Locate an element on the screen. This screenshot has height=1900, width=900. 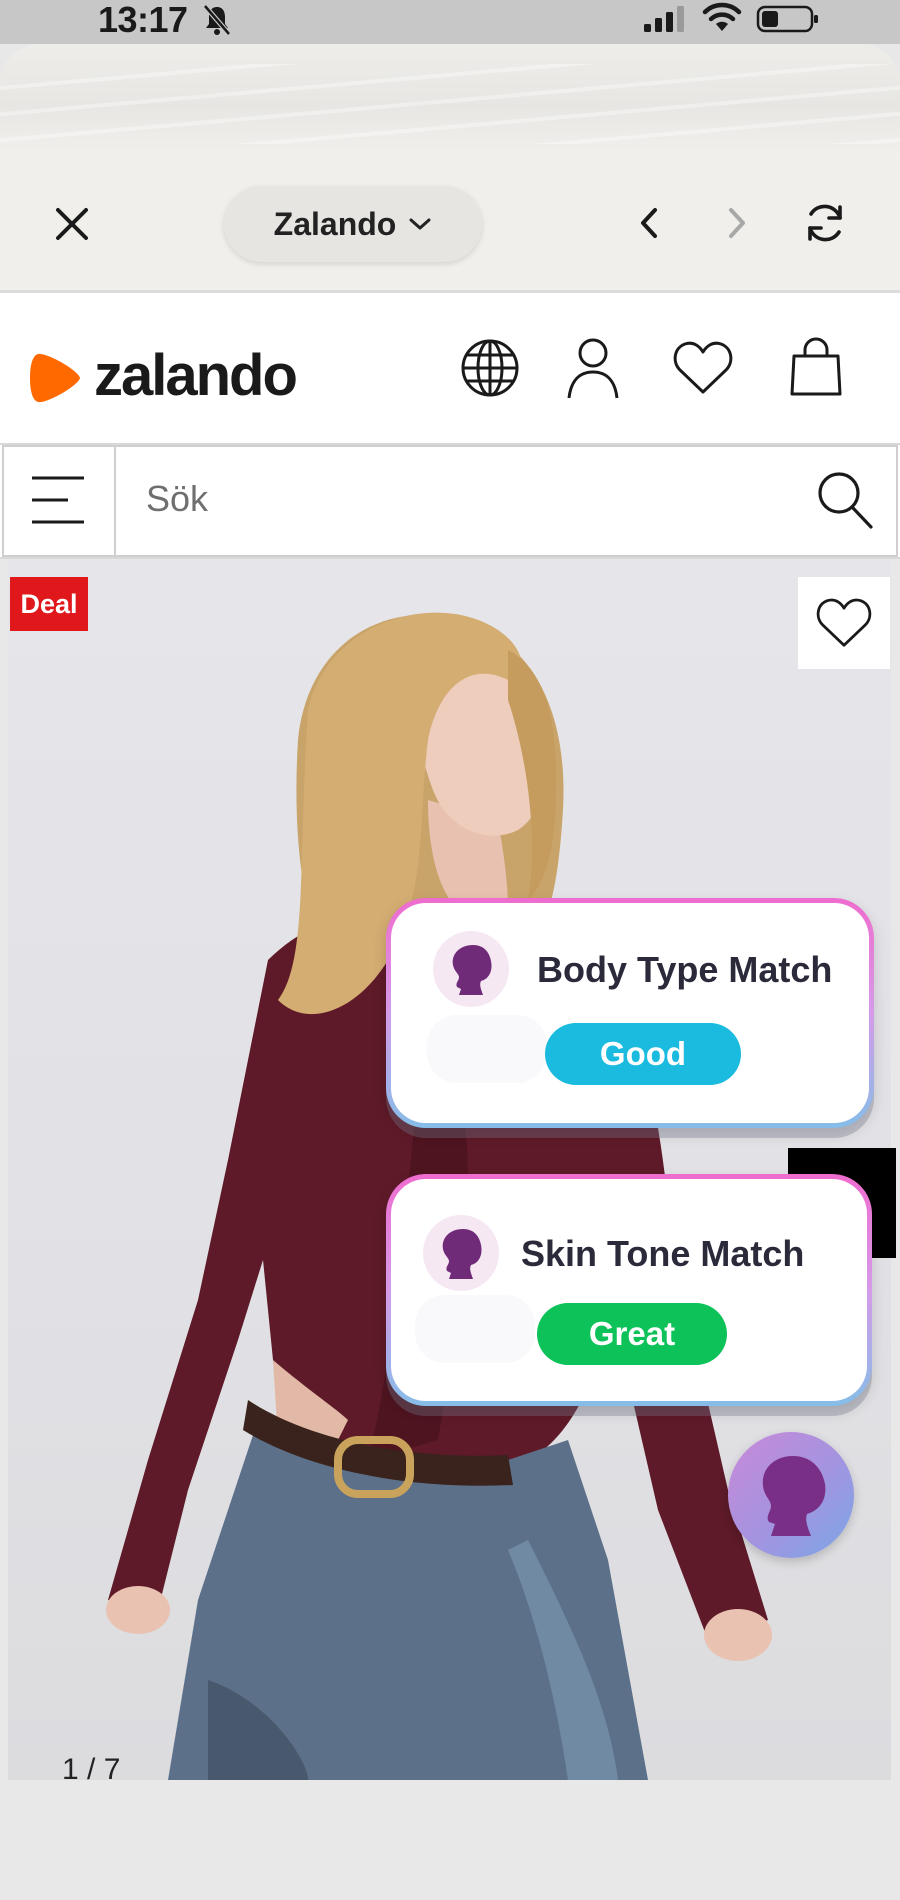
style-assistant-button is located at coordinates (791, 1495).